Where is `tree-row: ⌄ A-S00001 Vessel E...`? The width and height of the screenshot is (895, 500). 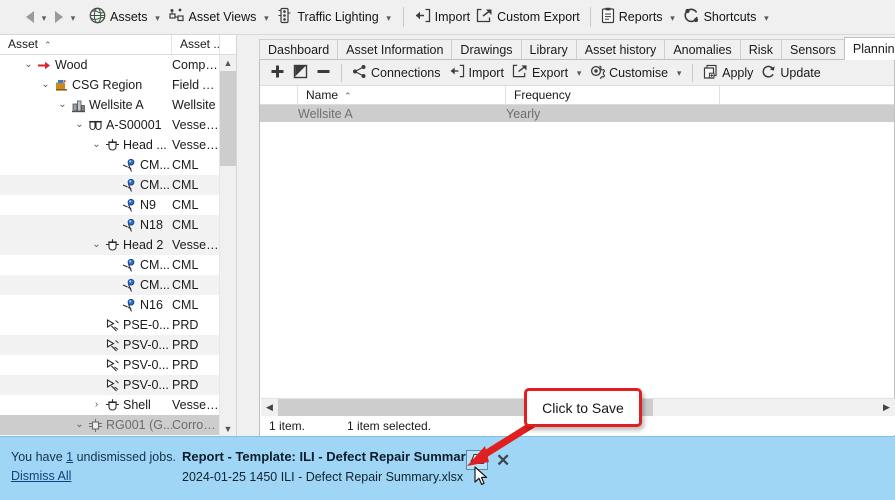
tree-row: ⌄ A-S00001 Vessel E... is located at coordinates (110, 125).